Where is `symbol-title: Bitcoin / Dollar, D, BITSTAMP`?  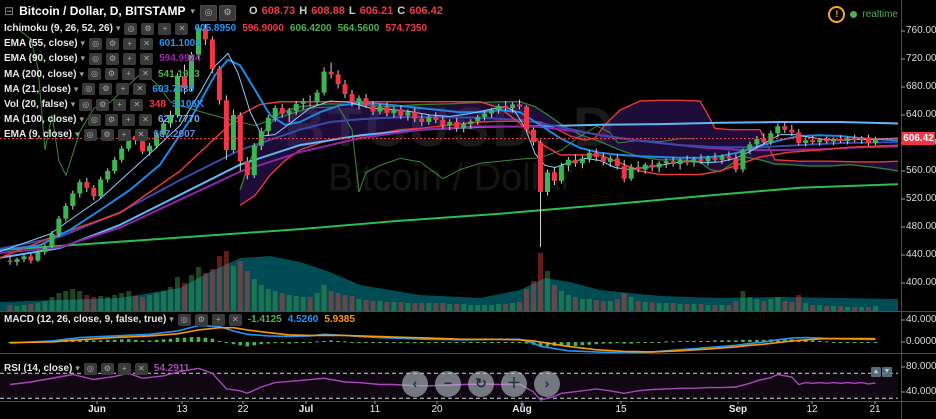 symbol-title: Bitcoin / Dollar, D, BITSTAMP is located at coordinates (102, 11).